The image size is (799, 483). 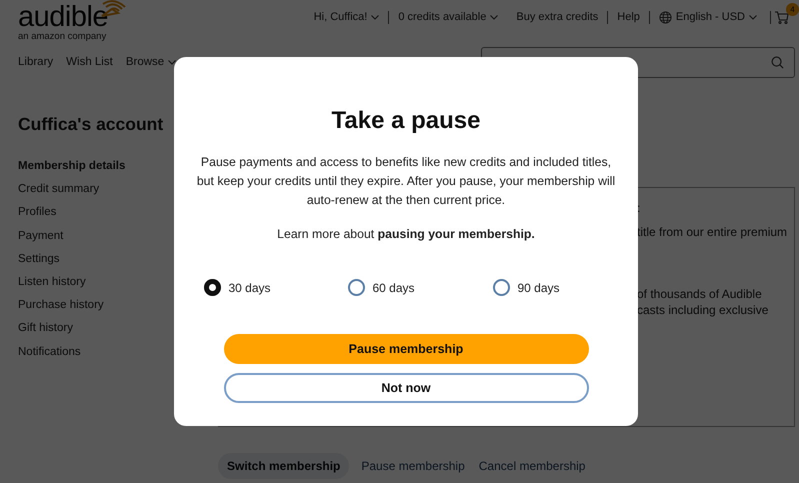 What do you see at coordinates (36, 62) in the screenshot?
I see `nav-link: Library` at bounding box center [36, 62].